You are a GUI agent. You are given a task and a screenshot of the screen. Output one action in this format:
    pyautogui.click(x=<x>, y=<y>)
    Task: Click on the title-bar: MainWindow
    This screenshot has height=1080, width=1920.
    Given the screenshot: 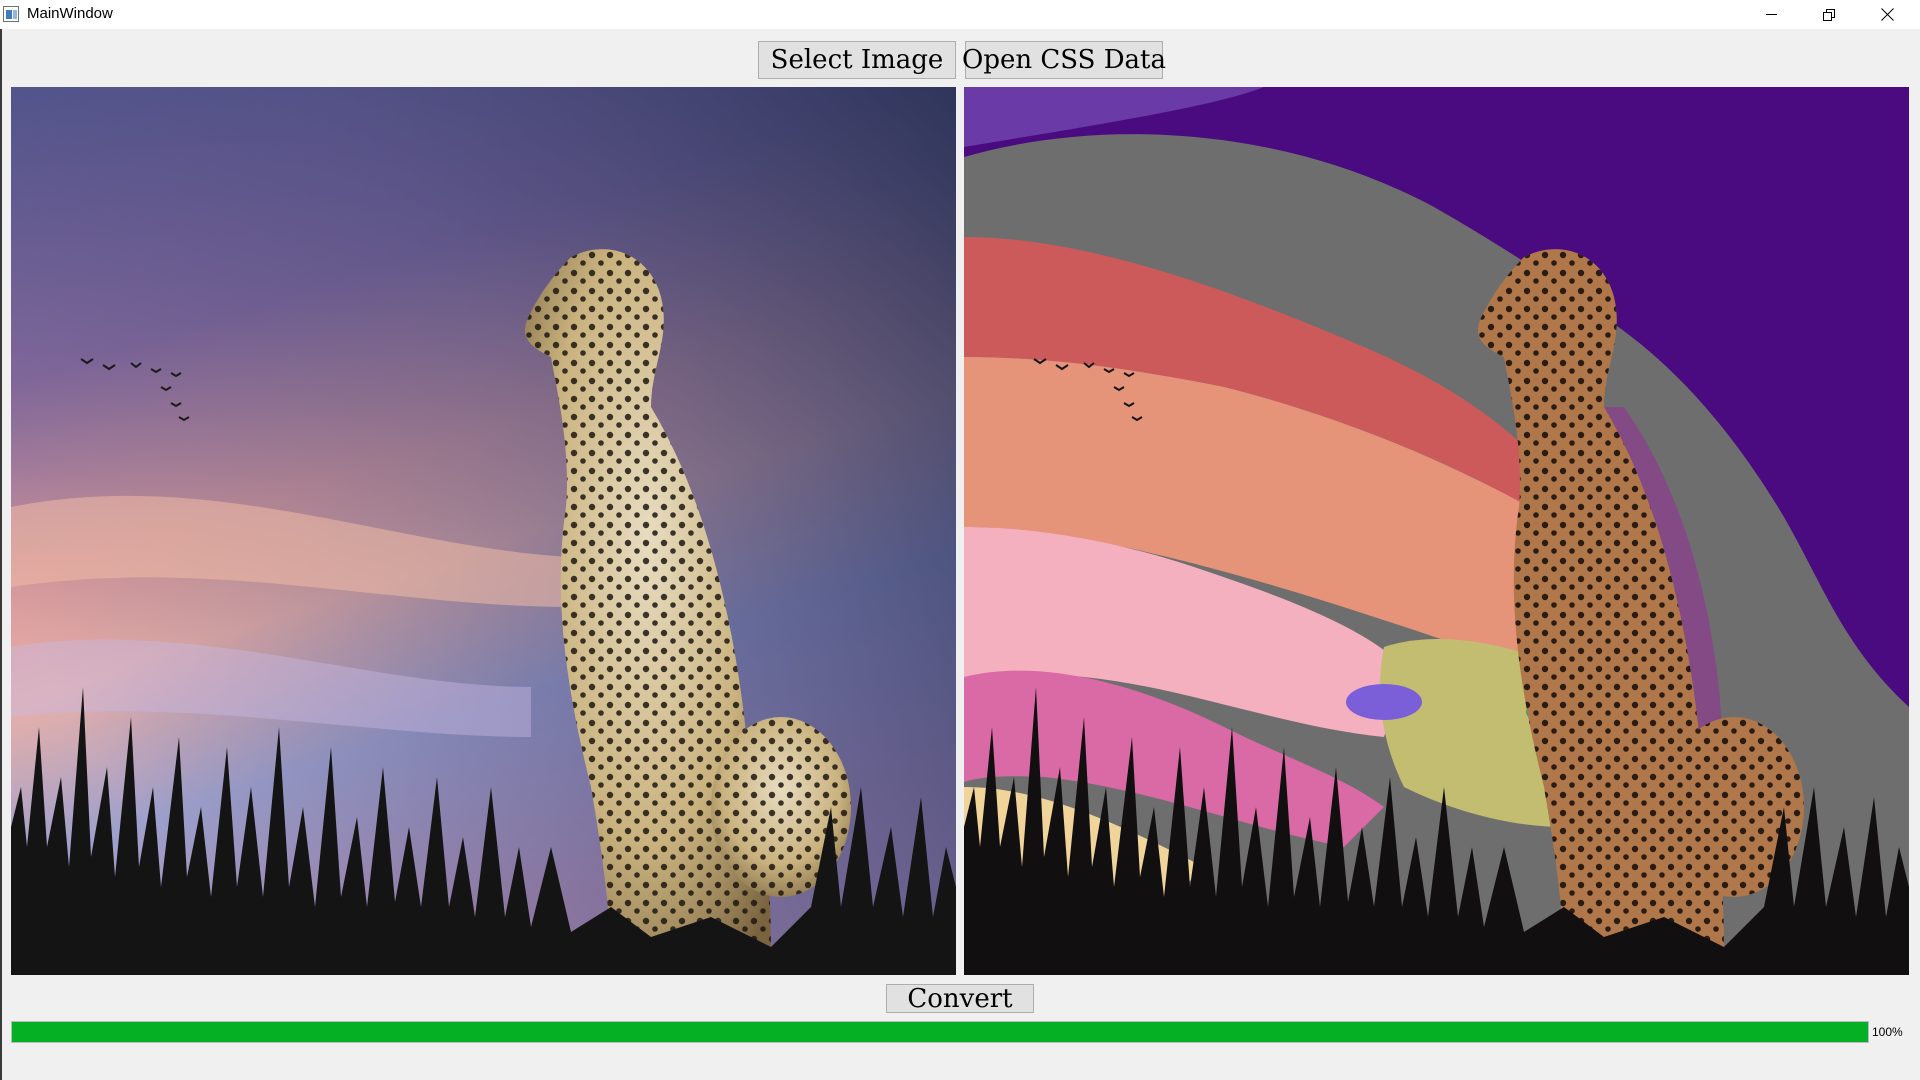 What is the action you would take?
    pyautogui.click(x=960, y=14)
    